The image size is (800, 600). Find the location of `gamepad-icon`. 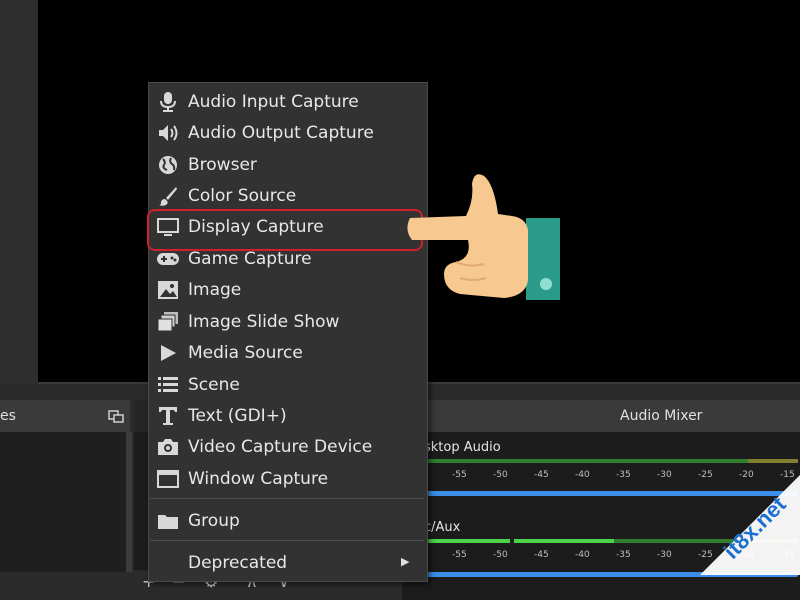

gamepad-icon is located at coordinates (168, 259).